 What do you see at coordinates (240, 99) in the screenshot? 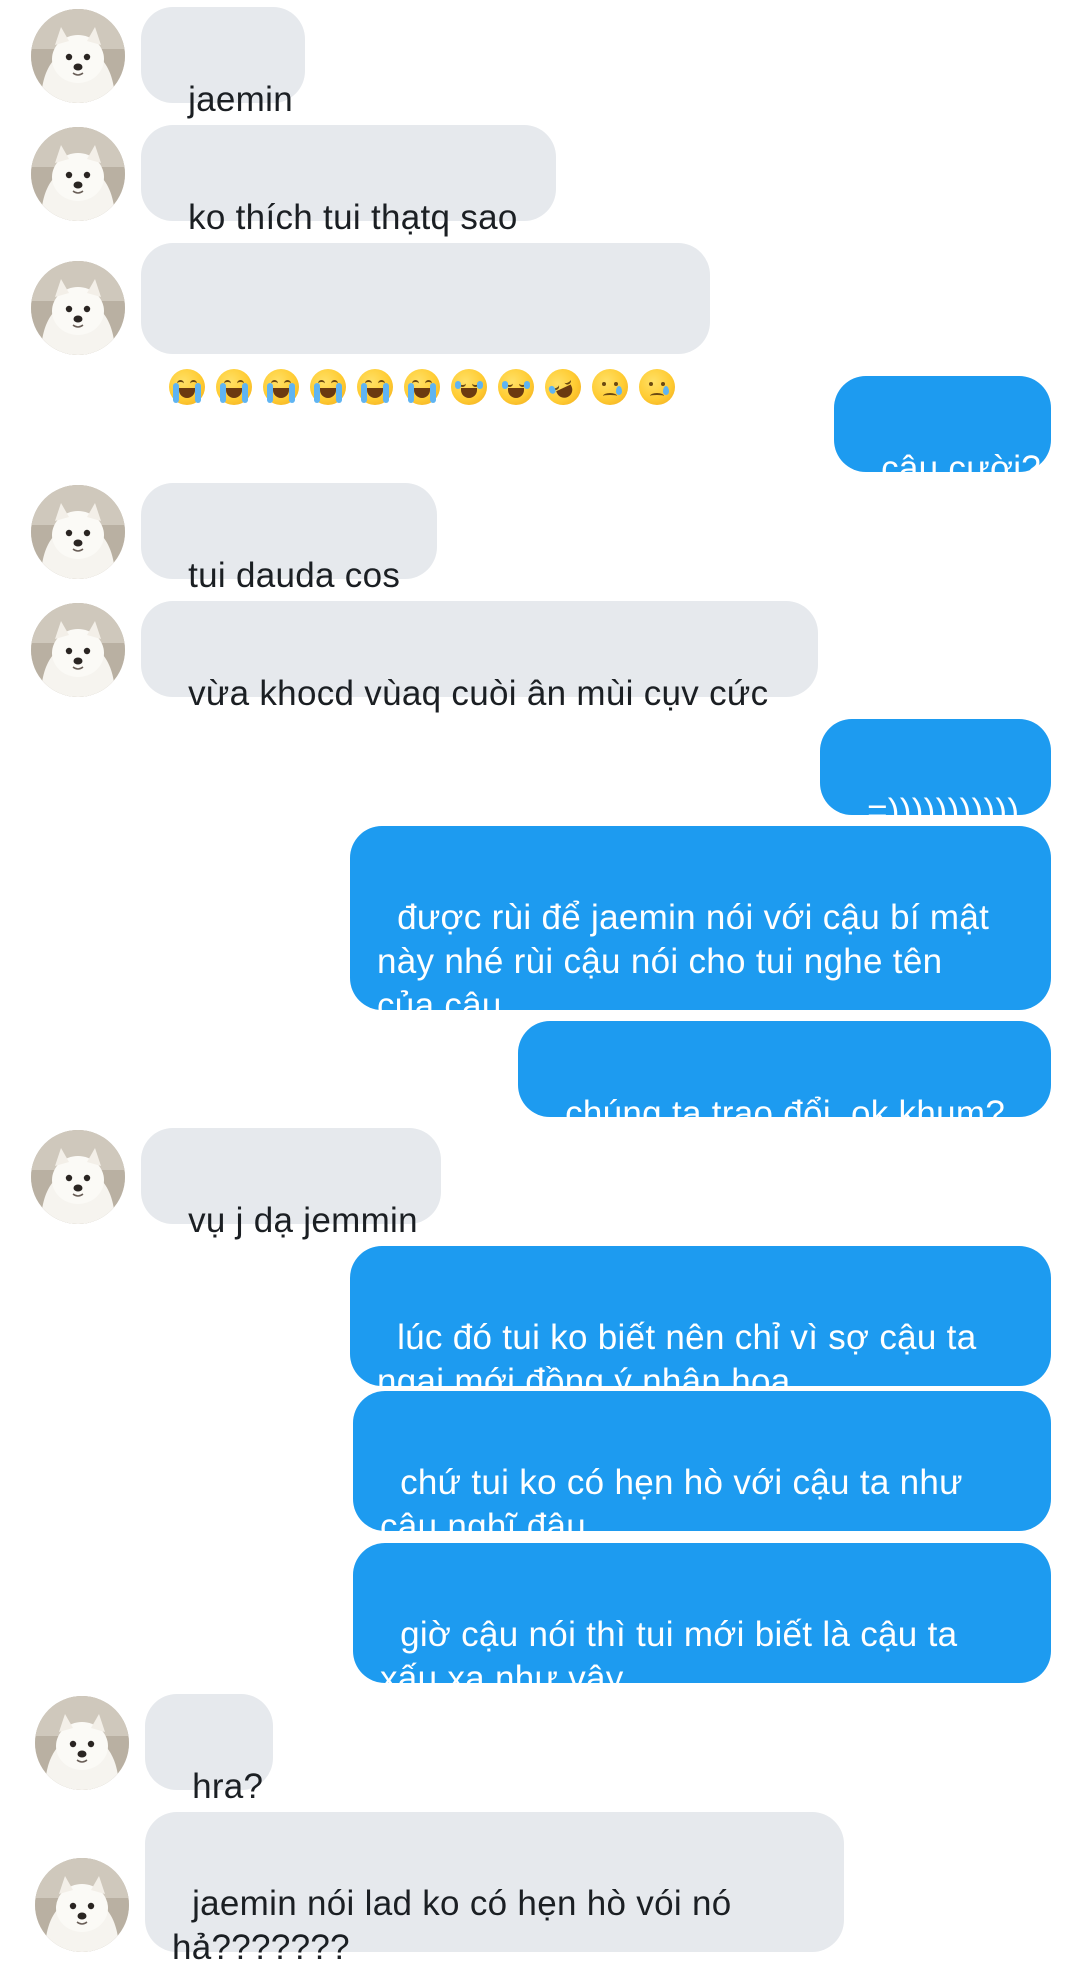
I see `message-text: jaemin` at bounding box center [240, 99].